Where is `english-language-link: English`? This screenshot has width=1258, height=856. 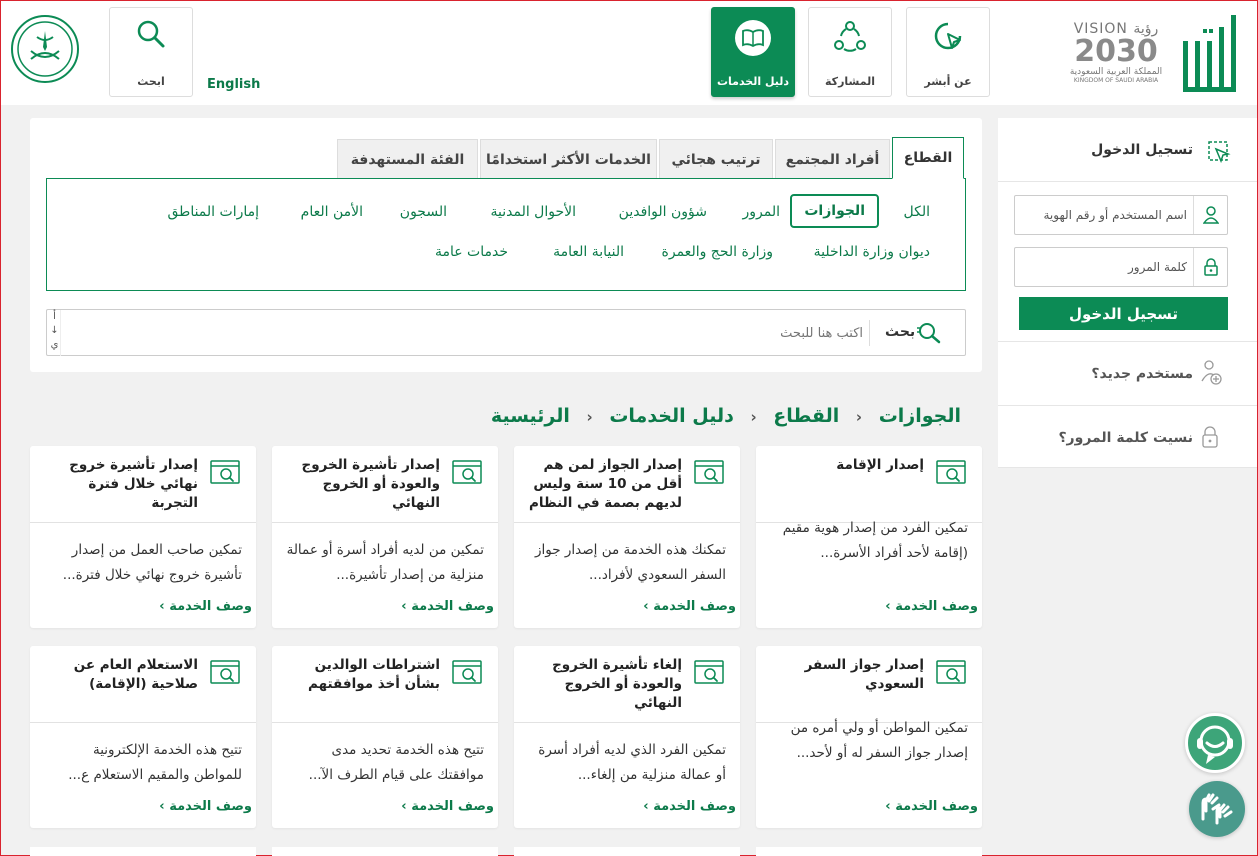 english-language-link: English is located at coordinates (233, 84).